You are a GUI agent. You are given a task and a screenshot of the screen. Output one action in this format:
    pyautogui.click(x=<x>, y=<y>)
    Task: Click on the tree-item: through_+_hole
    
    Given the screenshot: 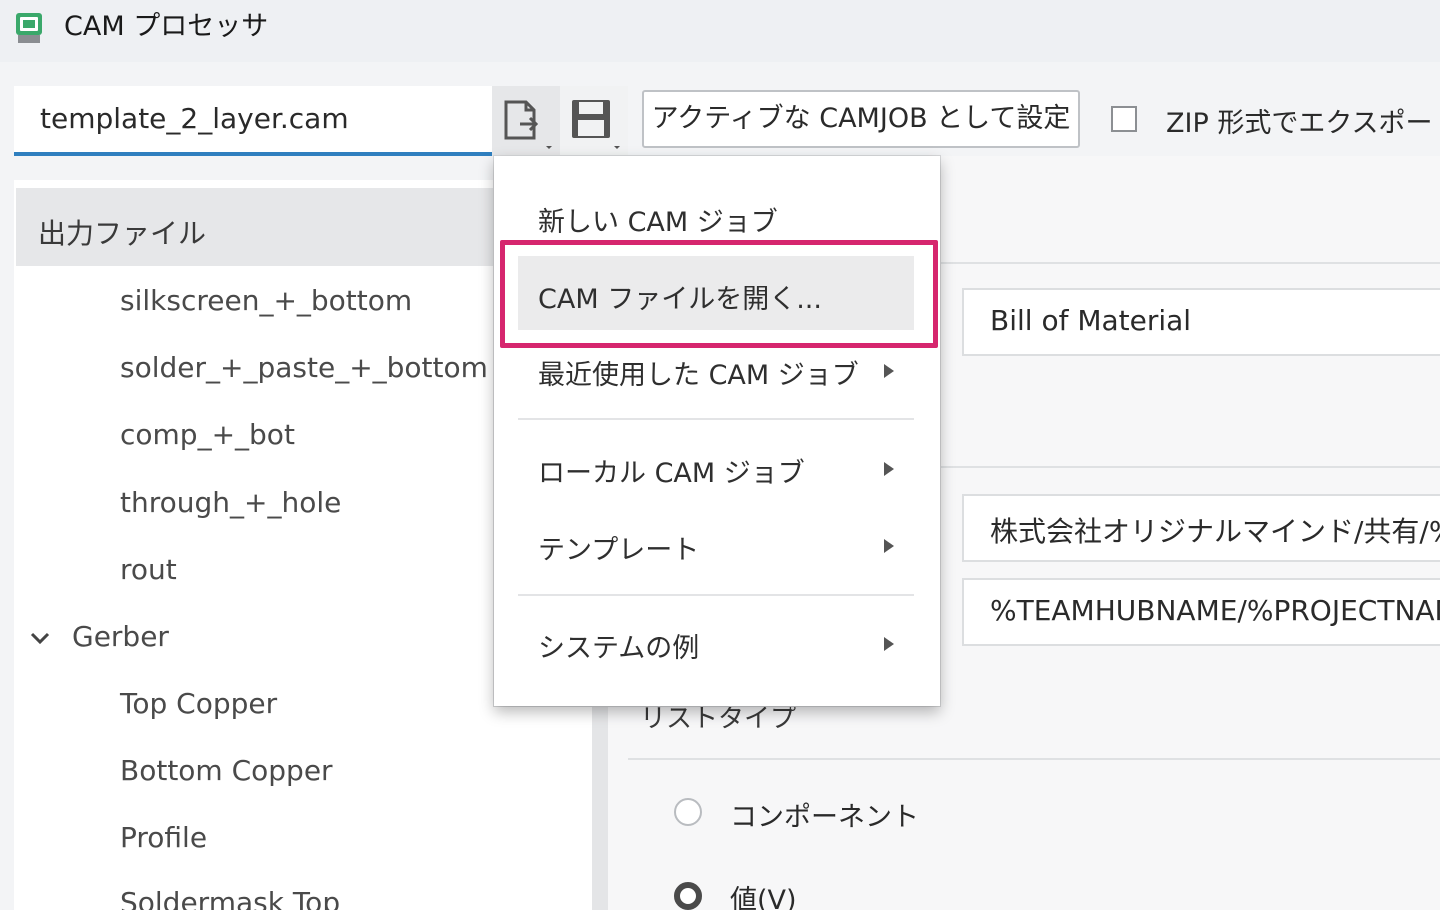 What is the action you would take?
    pyautogui.click(x=230, y=502)
    